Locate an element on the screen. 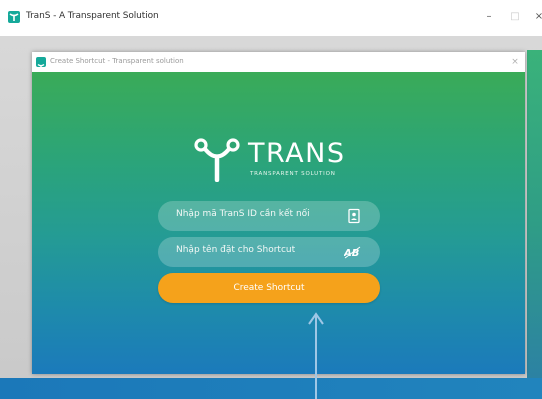 The width and height of the screenshot is (542, 399). trans-id-input: Nhập mã TranS ID cần kết nối is located at coordinates (269, 216).